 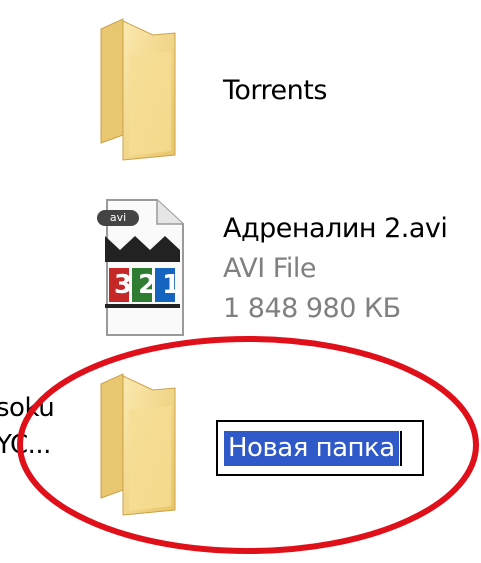 I want to click on media-counter-label: 321, so click(x=150, y=285).